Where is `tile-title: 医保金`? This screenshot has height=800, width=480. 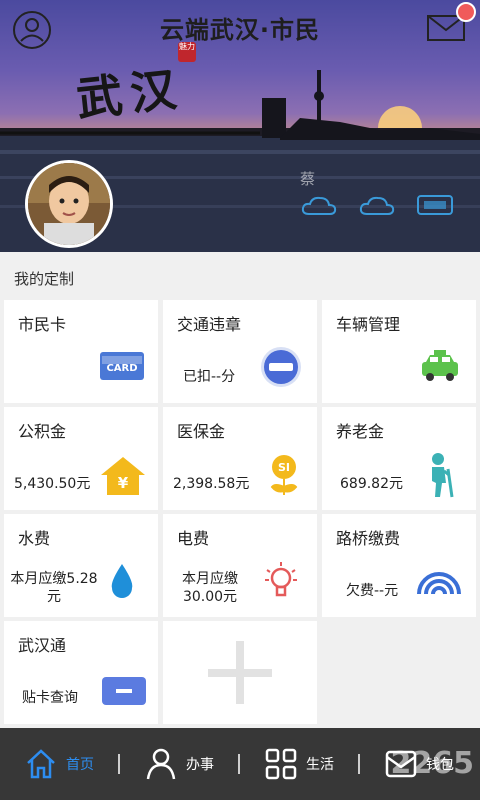
tile-title: 医保金 is located at coordinates (201, 431).